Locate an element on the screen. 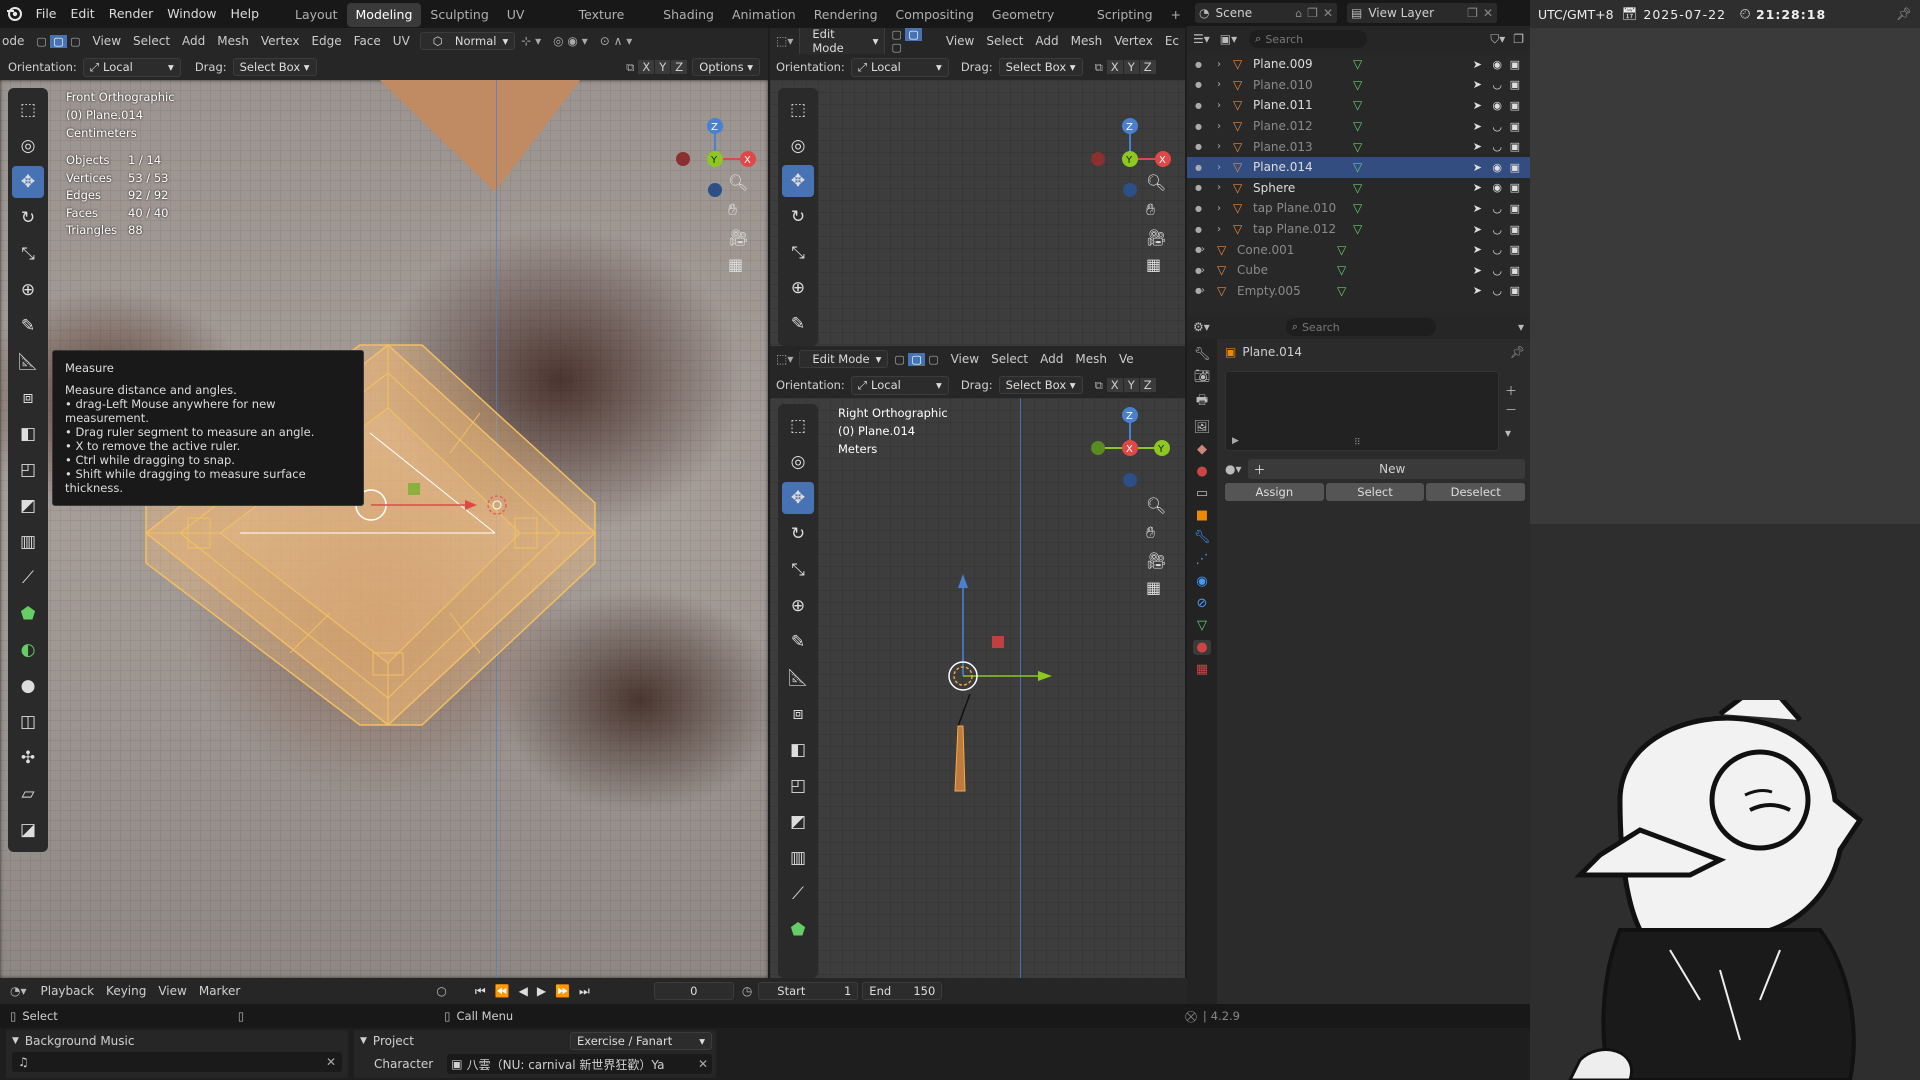 This screenshot has width=1920, height=1080. menu-edit: Edit is located at coordinates (82, 14).